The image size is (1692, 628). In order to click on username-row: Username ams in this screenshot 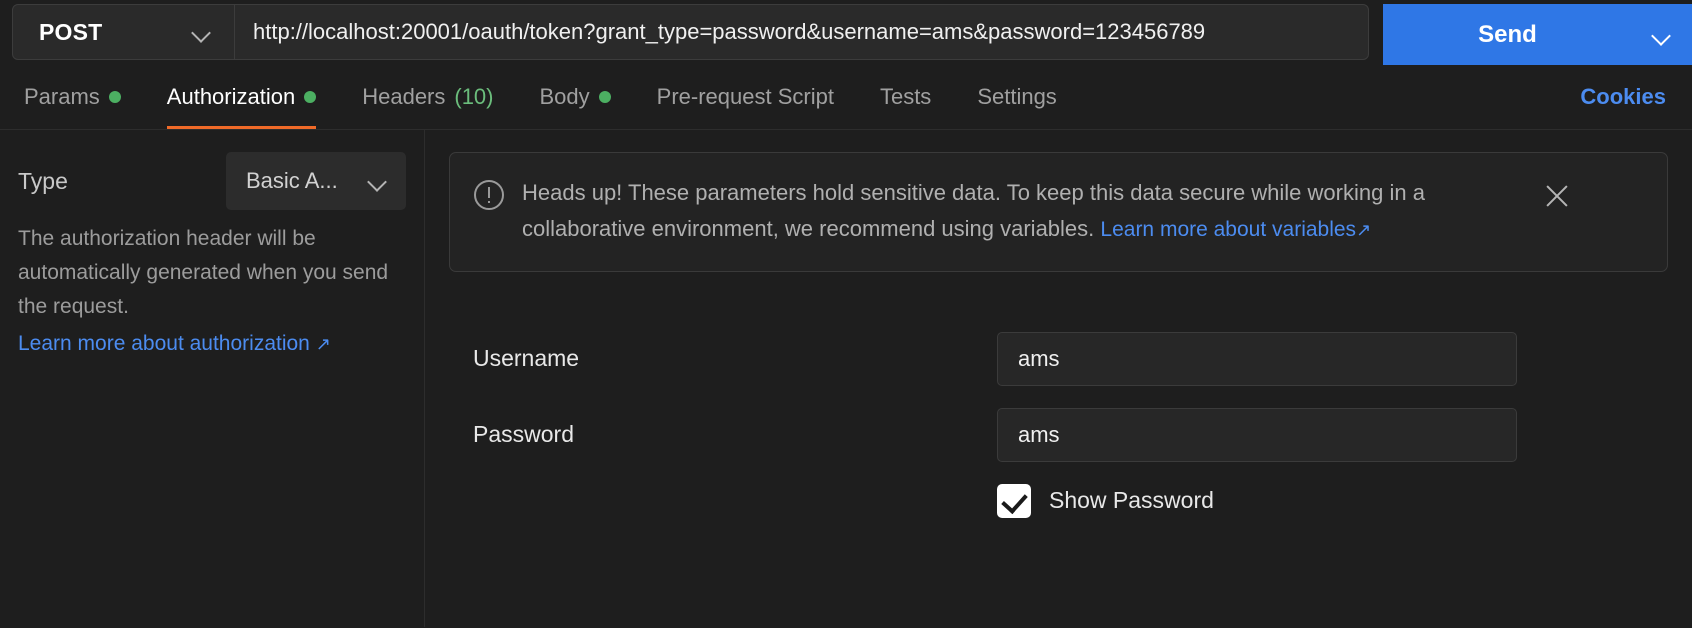, I will do `click(1058, 358)`.